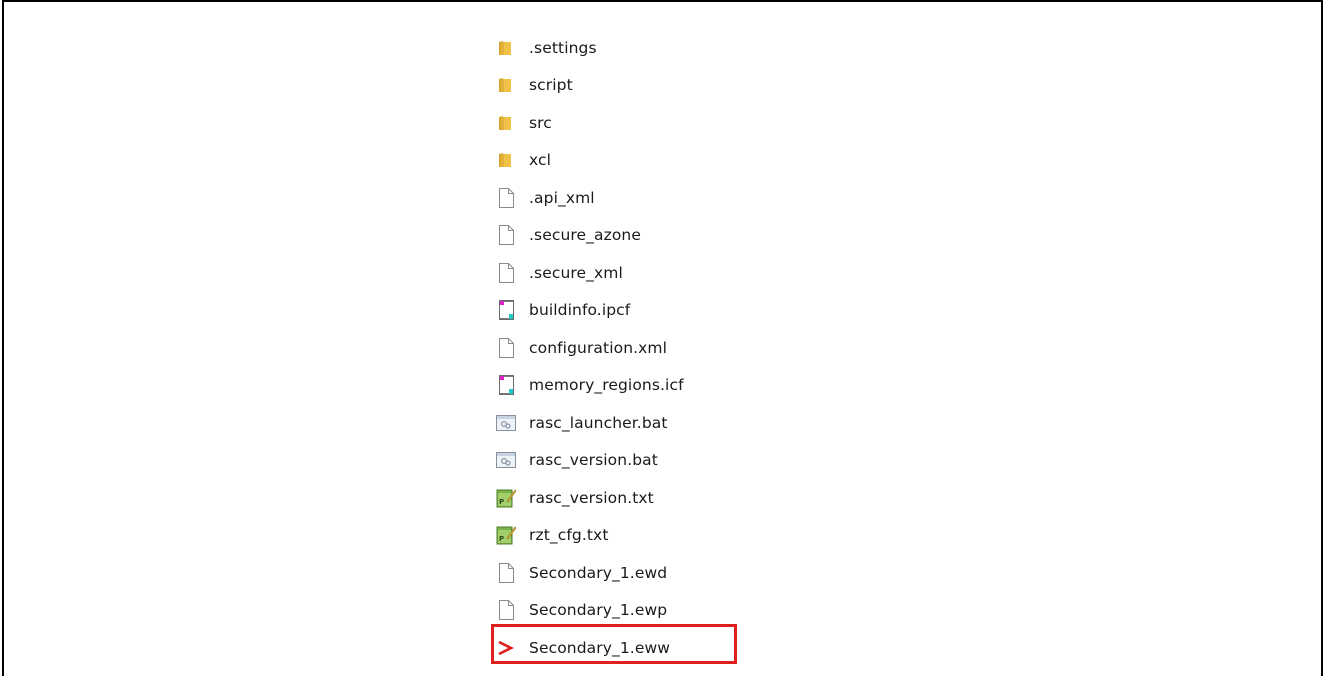 The height and width of the screenshot is (676, 1326). What do you see at coordinates (591, 497) in the screenshot?
I see `file-name: rasc_version.txt` at bounding box center [591, 497].